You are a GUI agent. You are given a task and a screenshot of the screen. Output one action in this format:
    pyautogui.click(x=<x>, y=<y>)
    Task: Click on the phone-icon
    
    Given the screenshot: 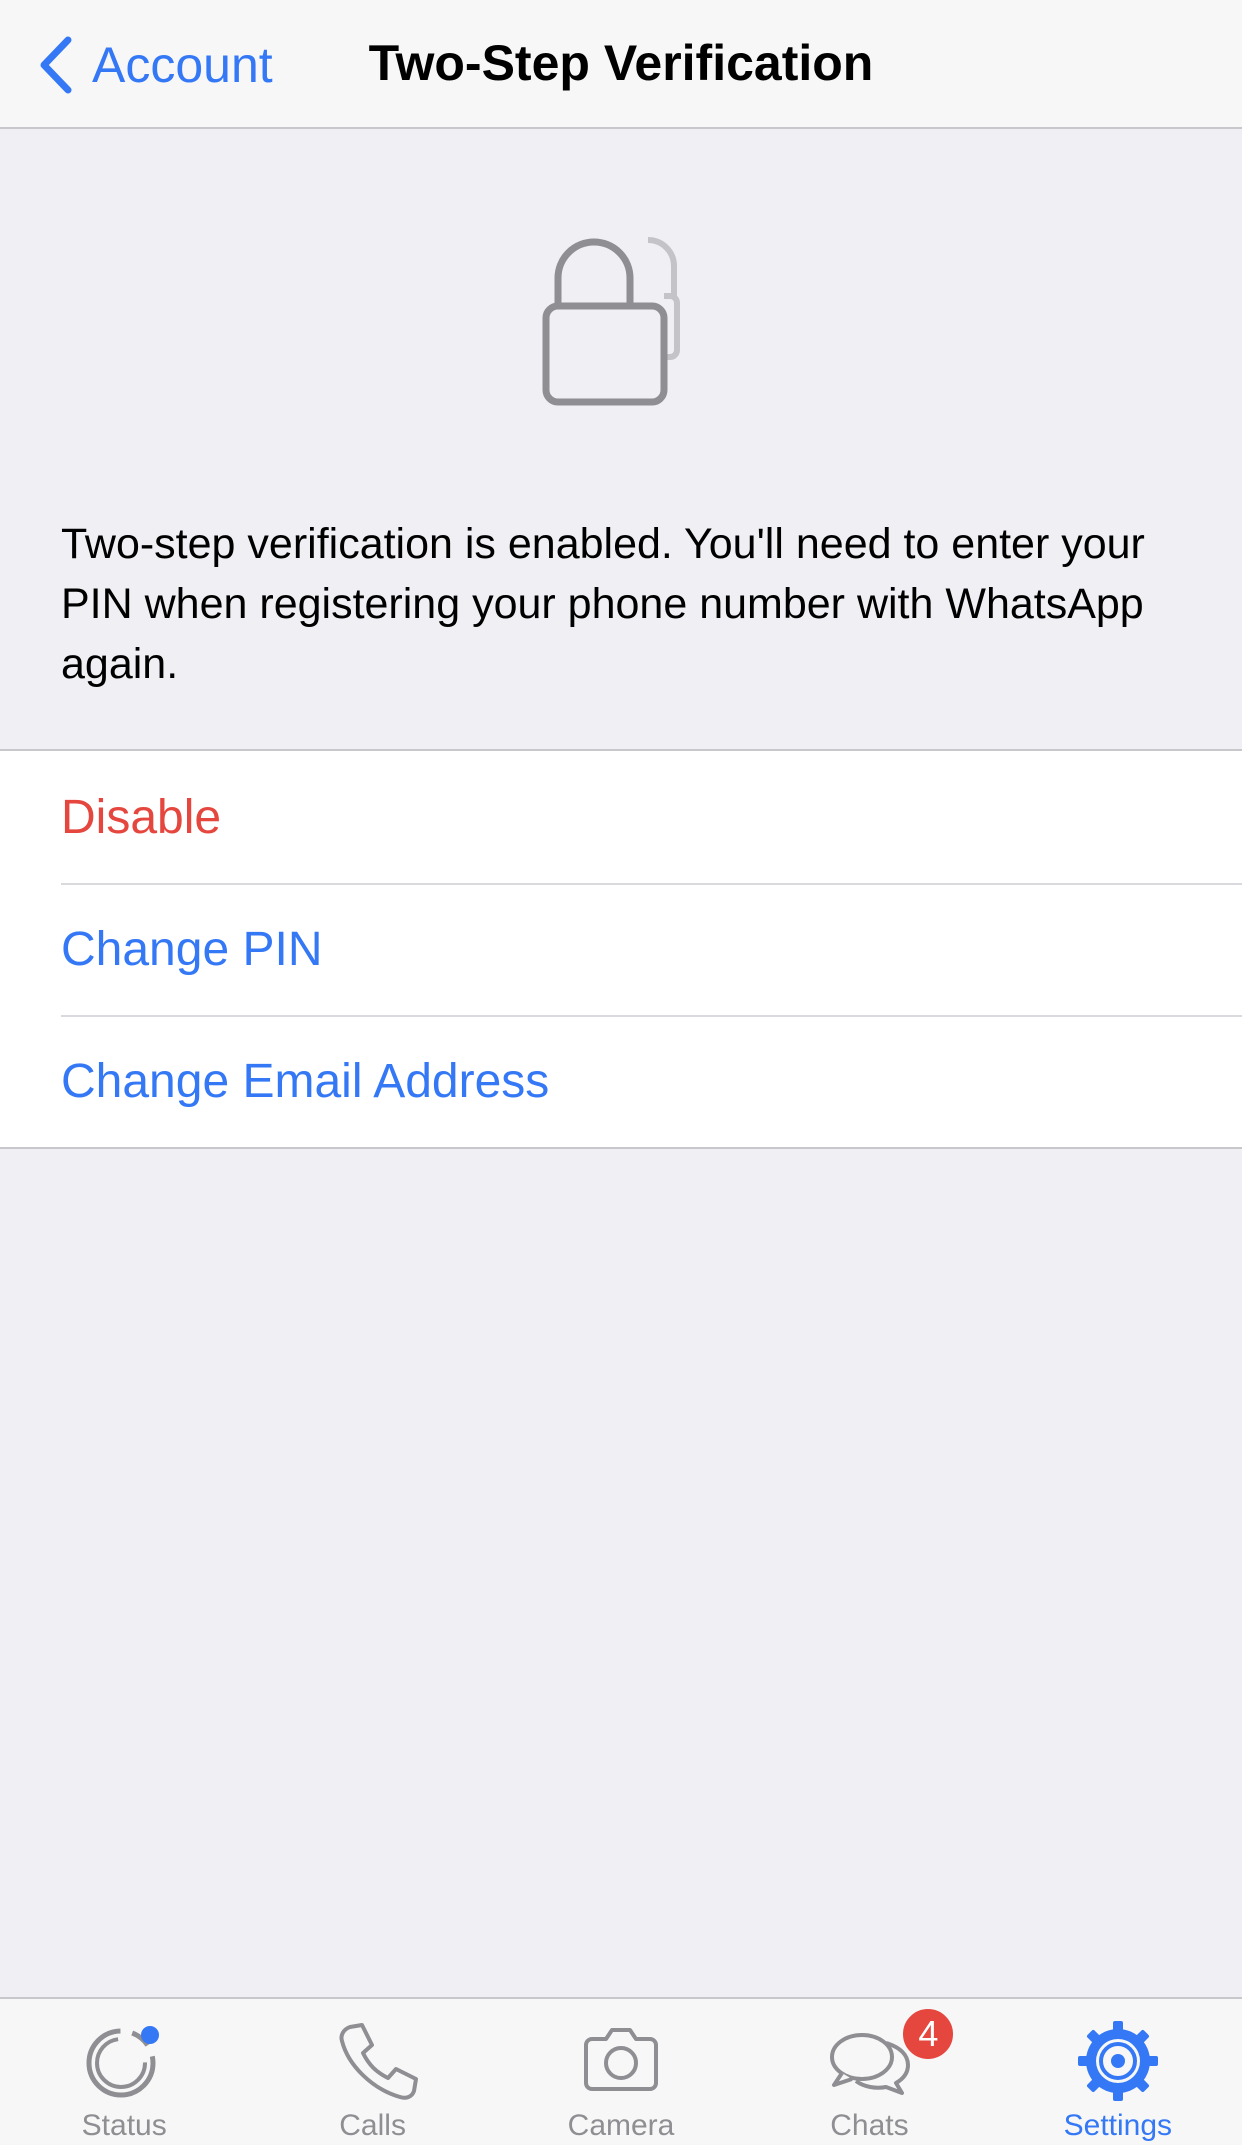 What is the action you would take?
    pyautogui.click(x=378, y=2061)
    